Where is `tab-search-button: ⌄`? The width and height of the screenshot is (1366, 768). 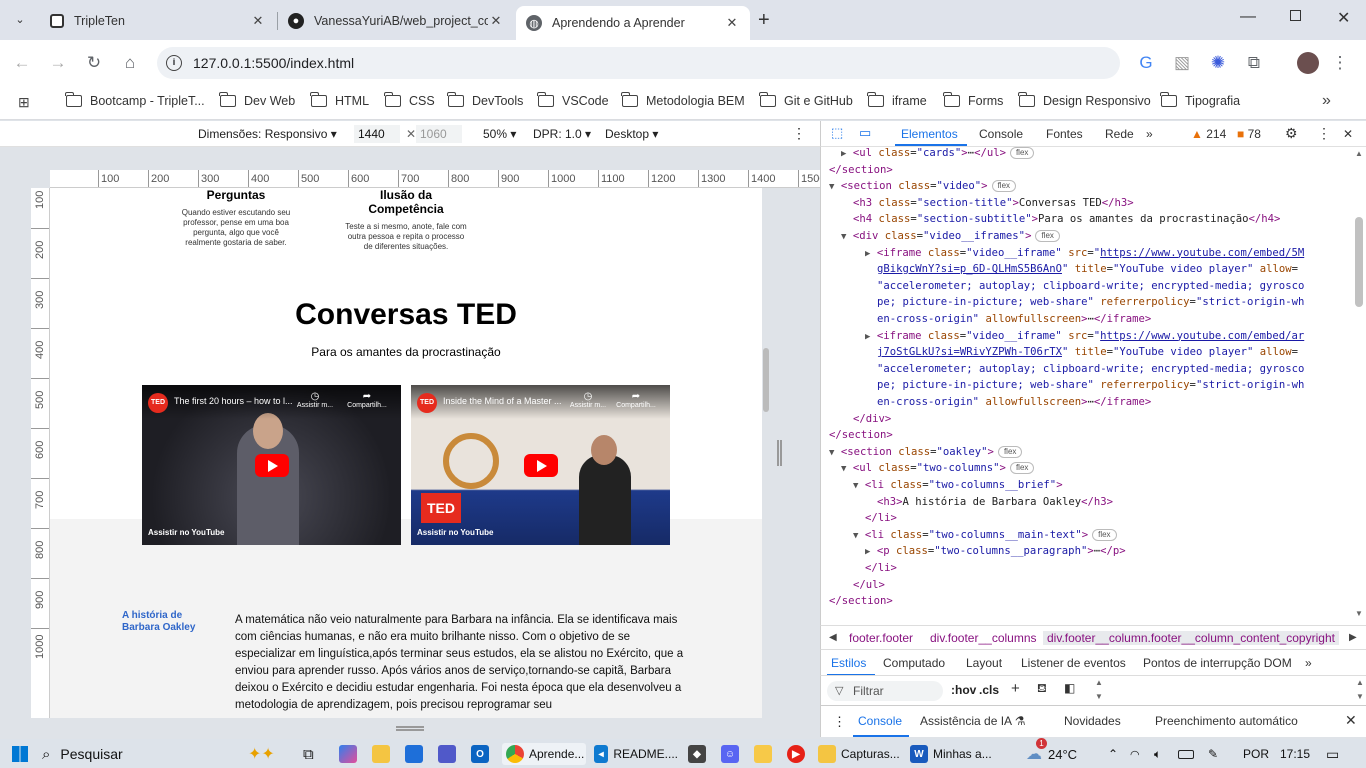
tab-search-button: ⌄ is located at coordinates (20, 20).